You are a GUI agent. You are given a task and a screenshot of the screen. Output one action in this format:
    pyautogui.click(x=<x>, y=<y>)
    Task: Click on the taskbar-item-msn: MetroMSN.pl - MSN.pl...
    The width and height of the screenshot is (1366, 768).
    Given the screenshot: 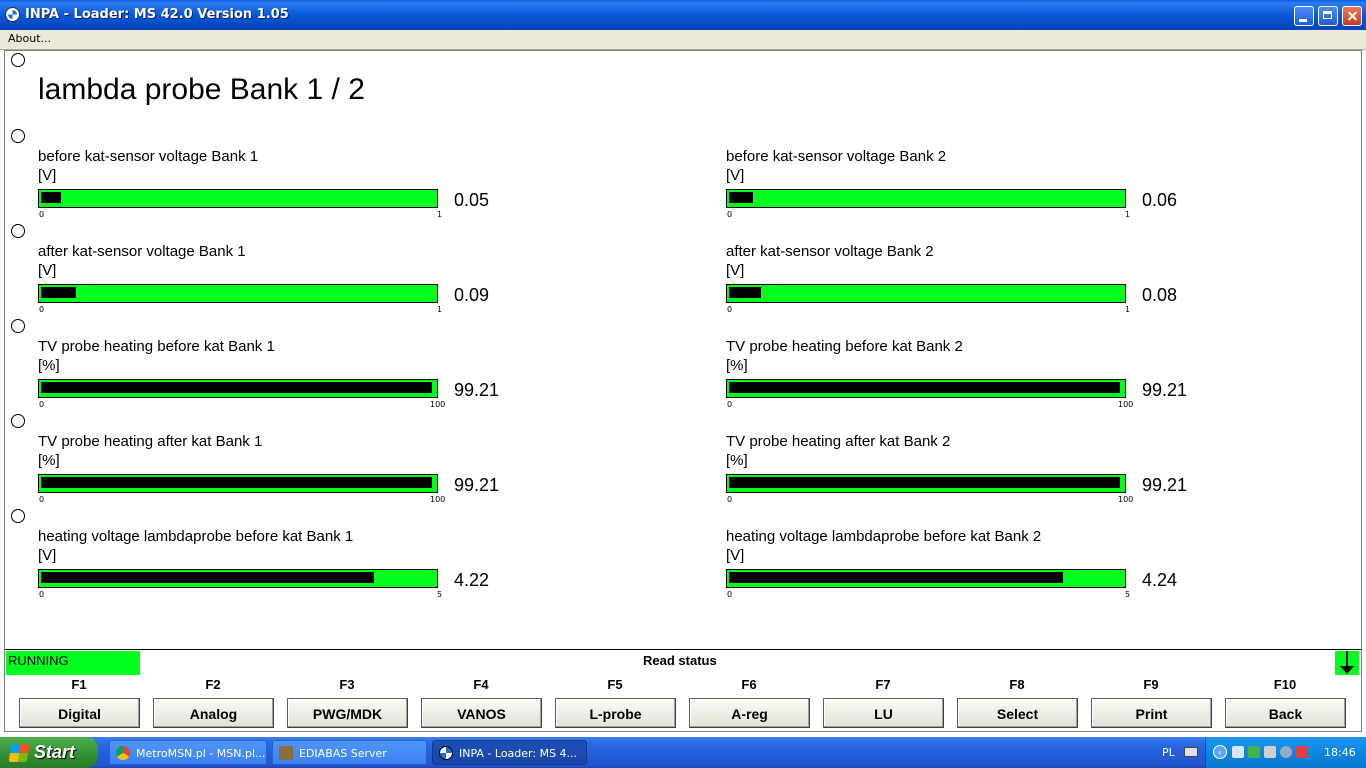 What is the action you would take?
    pyautogui.click(x=188, y=752)
    